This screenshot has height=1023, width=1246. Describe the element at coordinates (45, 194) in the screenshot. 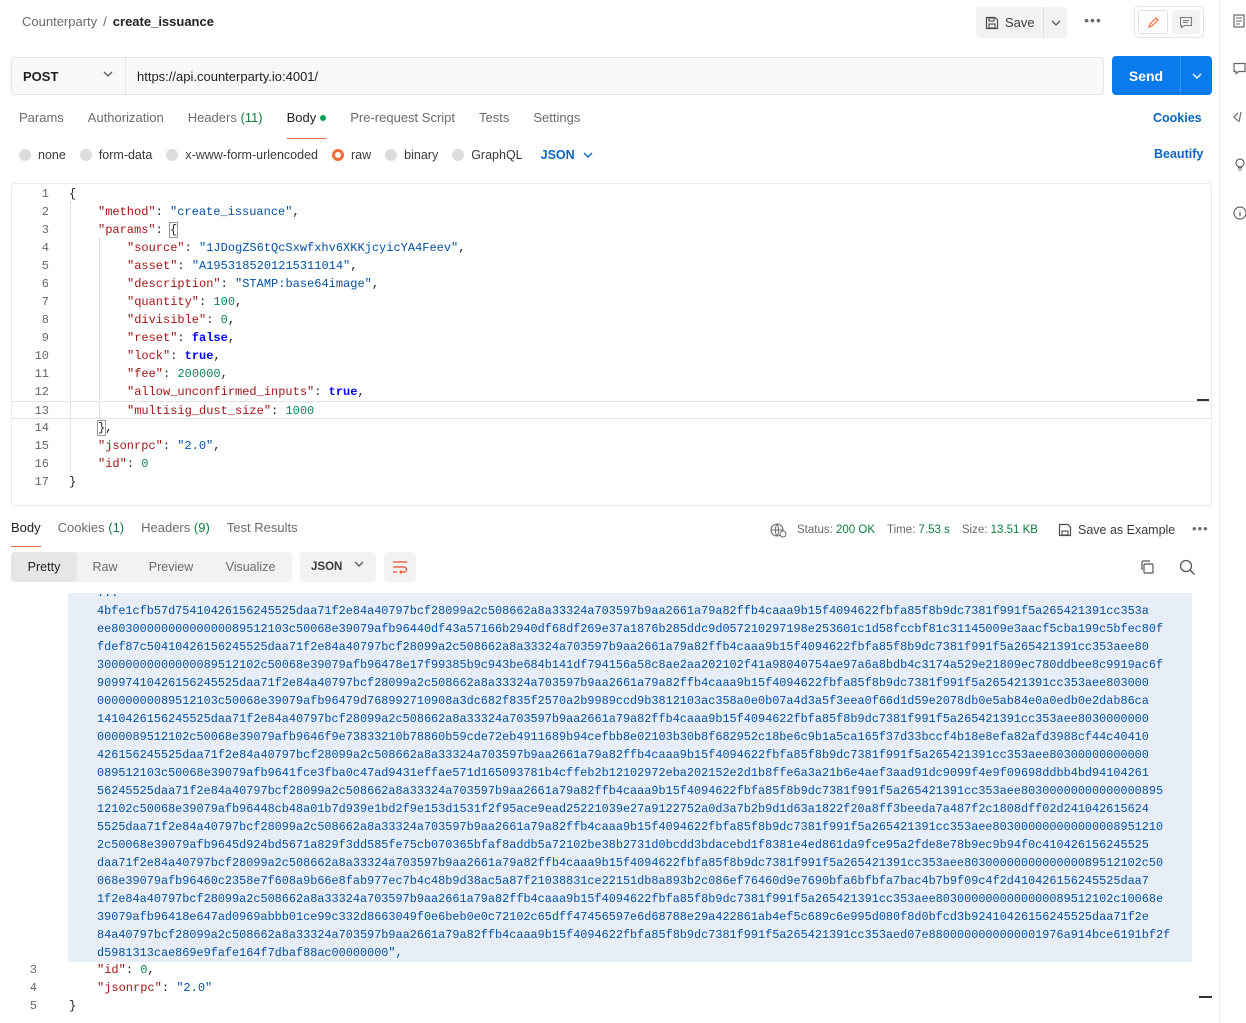

I see `line-number: 1` at that location.